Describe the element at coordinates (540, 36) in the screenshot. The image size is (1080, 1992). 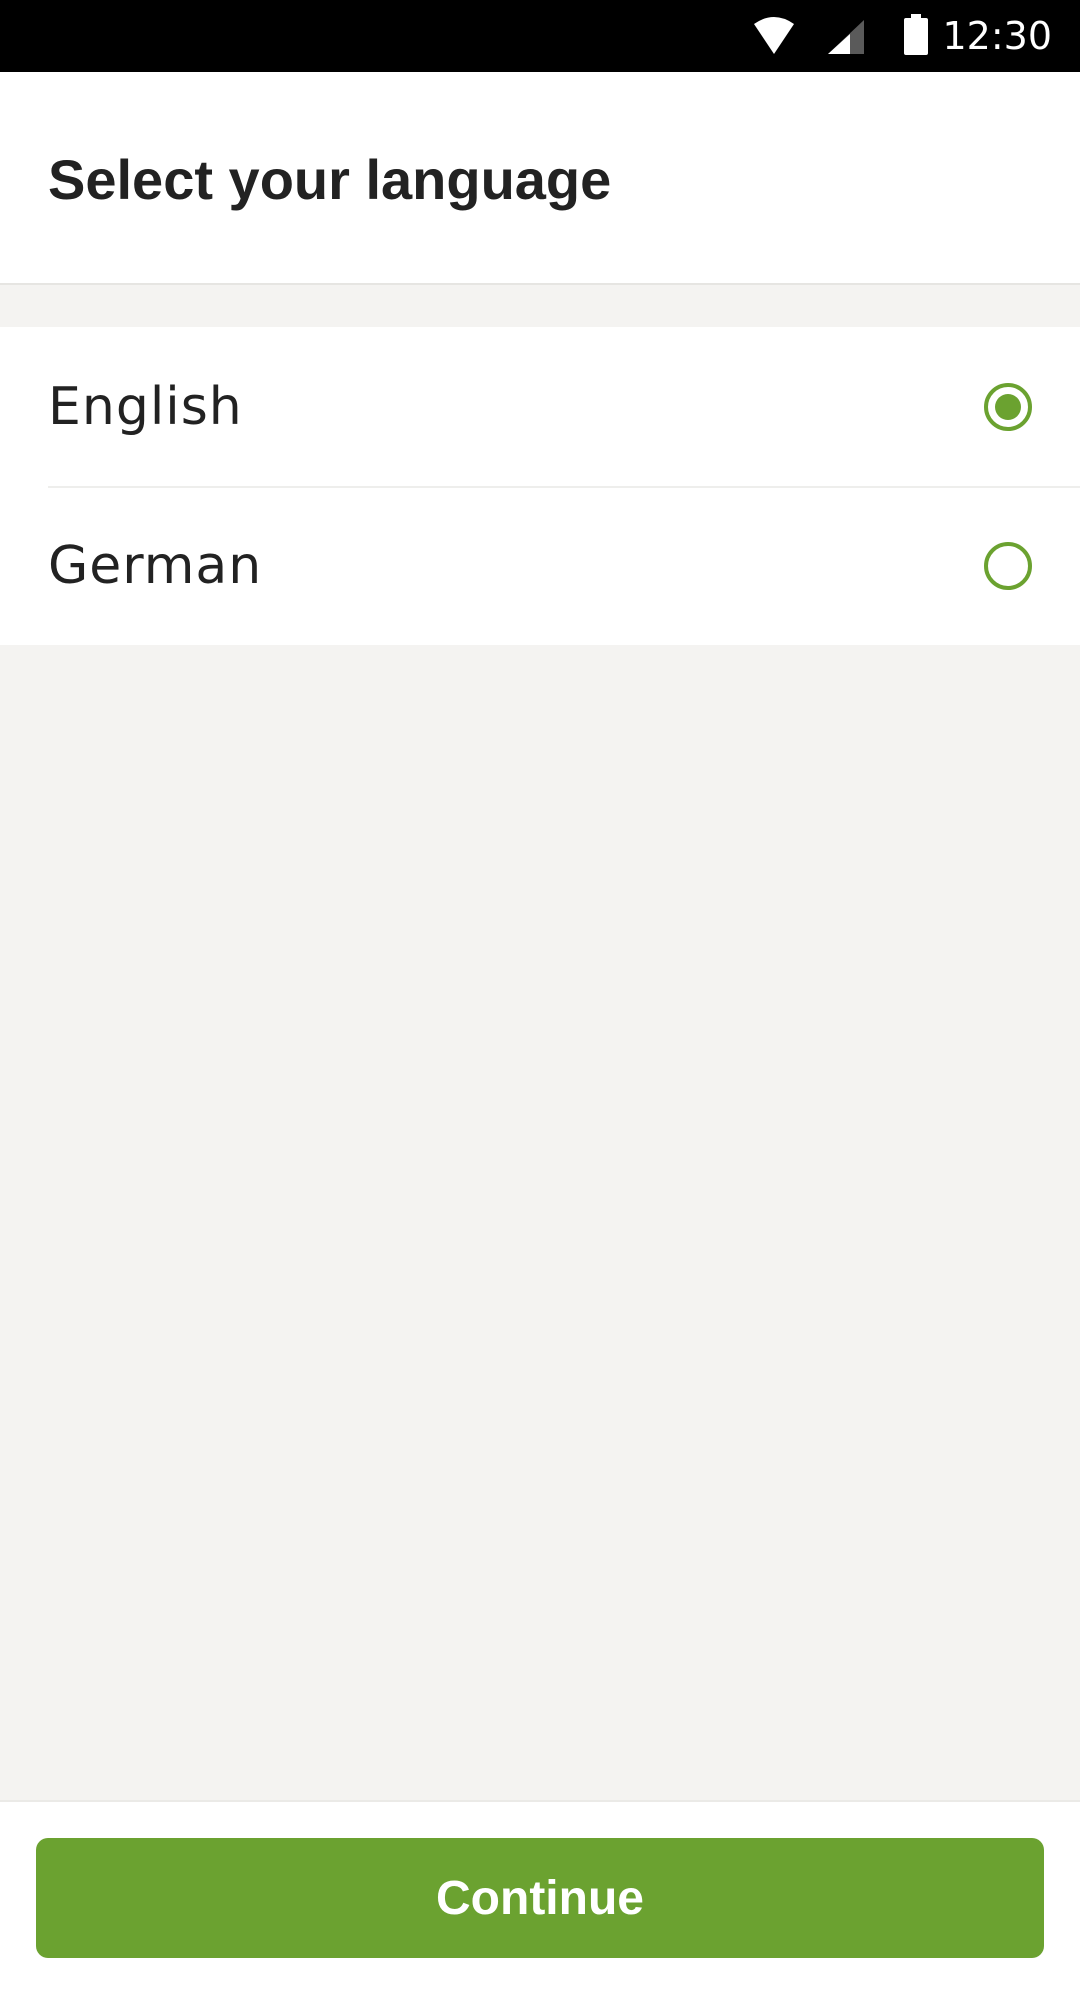
I see `status-bar: 12:30` at that location.